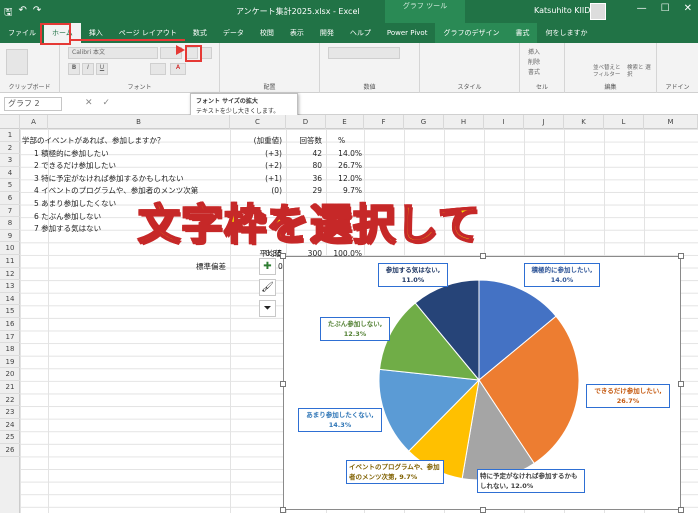  What do you see at coordinates (256, 141) in the screenshot?
I see `cell-header-weight: (加重値)` at bounding box center [256, 141].